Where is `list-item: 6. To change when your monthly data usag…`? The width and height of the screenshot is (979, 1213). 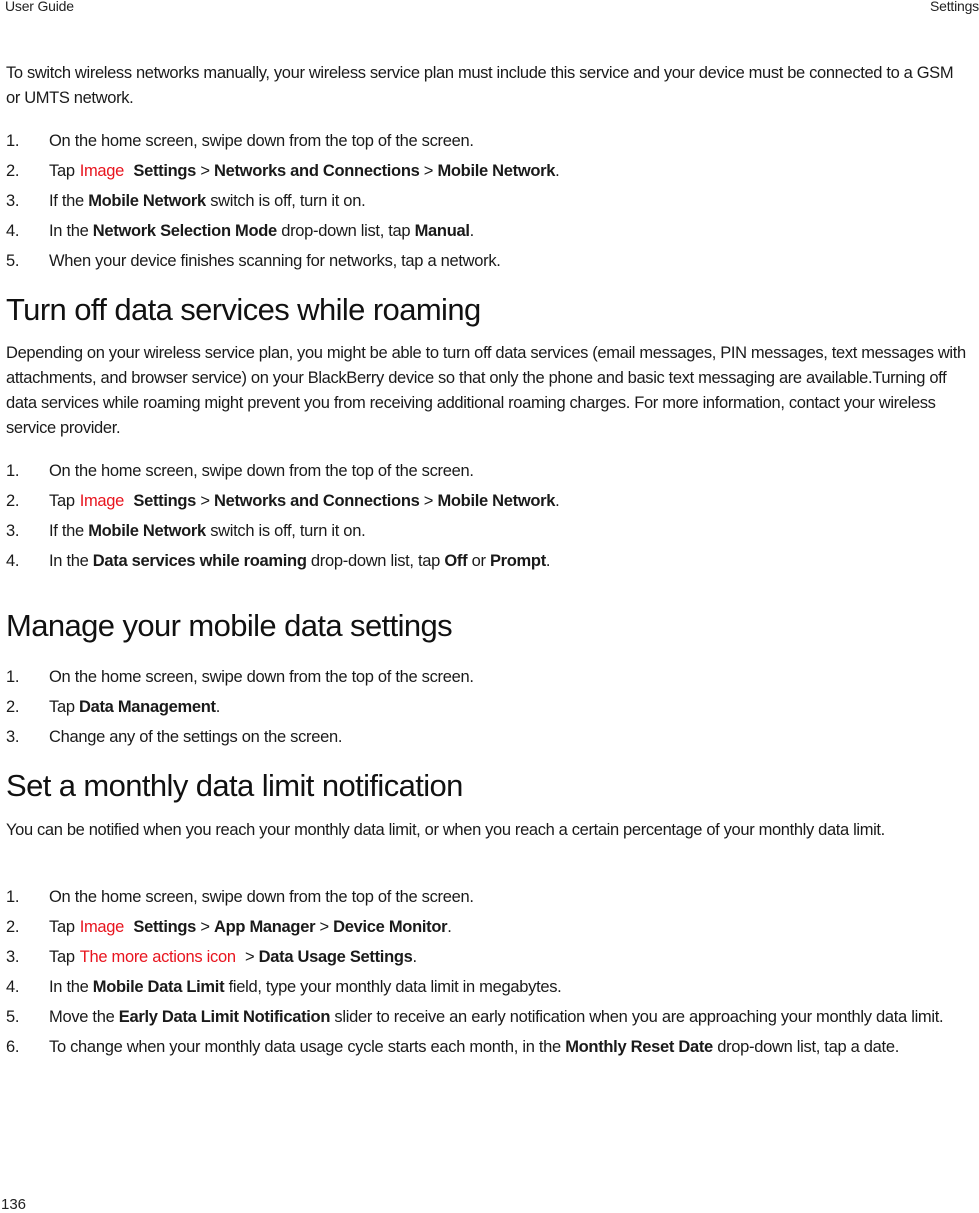 list-item: 6. To change when your monthly data usag… is located at coordinates (487, 1047).